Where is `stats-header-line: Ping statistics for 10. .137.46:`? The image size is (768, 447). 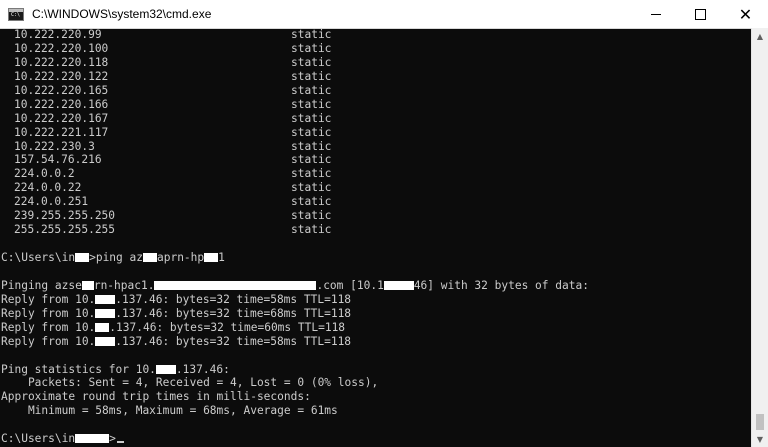 stats-header-line: Ping statistics for 10. .137.46: is located at coordinates (377, 370).